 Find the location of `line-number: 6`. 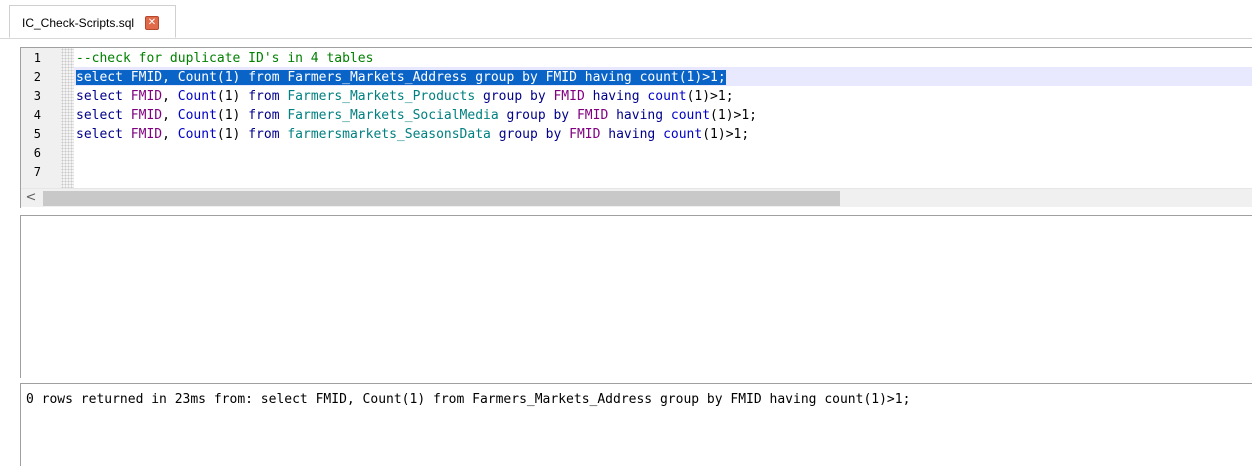

line-number: 6 is located at coordinates (37, 153).